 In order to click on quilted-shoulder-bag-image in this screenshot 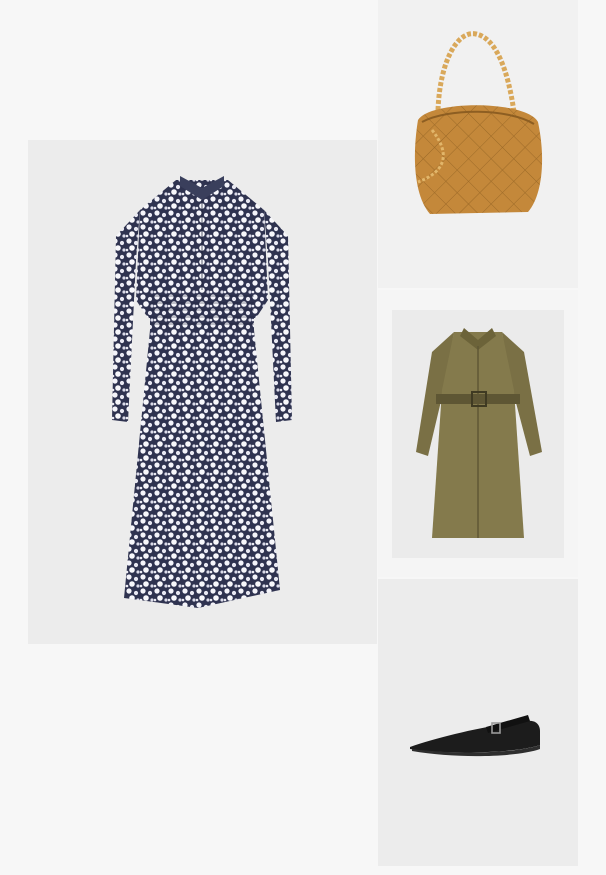, I will do `click(478, 122)`.